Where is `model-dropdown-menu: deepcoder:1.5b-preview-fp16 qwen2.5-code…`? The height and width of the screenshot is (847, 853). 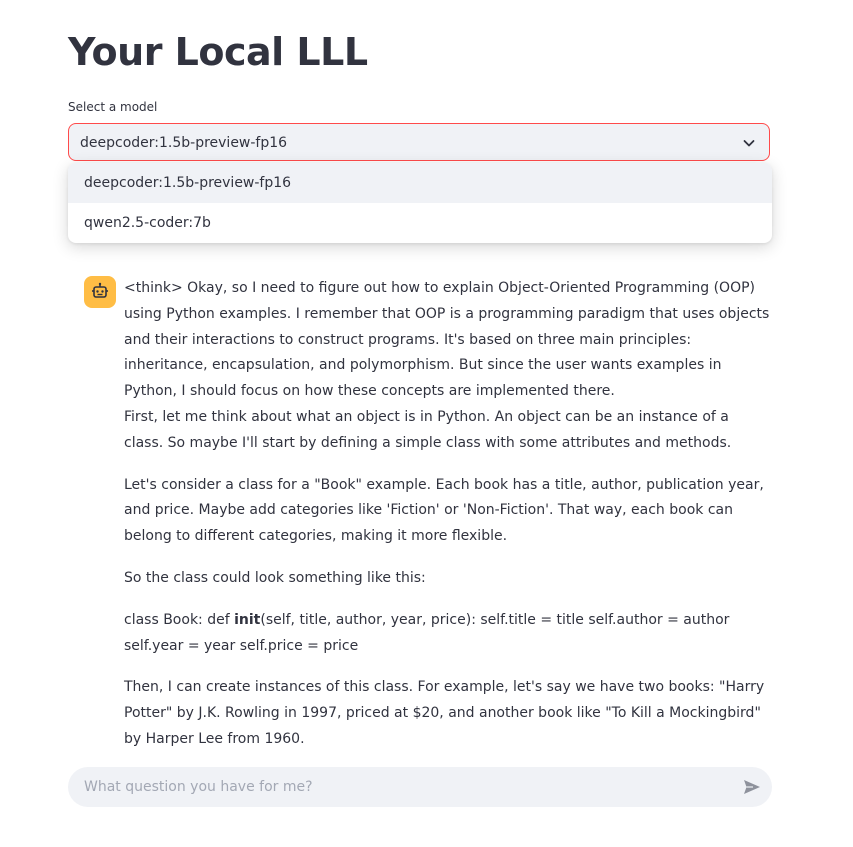
model-dropdown-menu: deepcoder:1.5b-preview-fp16 qwen2.5-code… is located at coordinates (420, 203).